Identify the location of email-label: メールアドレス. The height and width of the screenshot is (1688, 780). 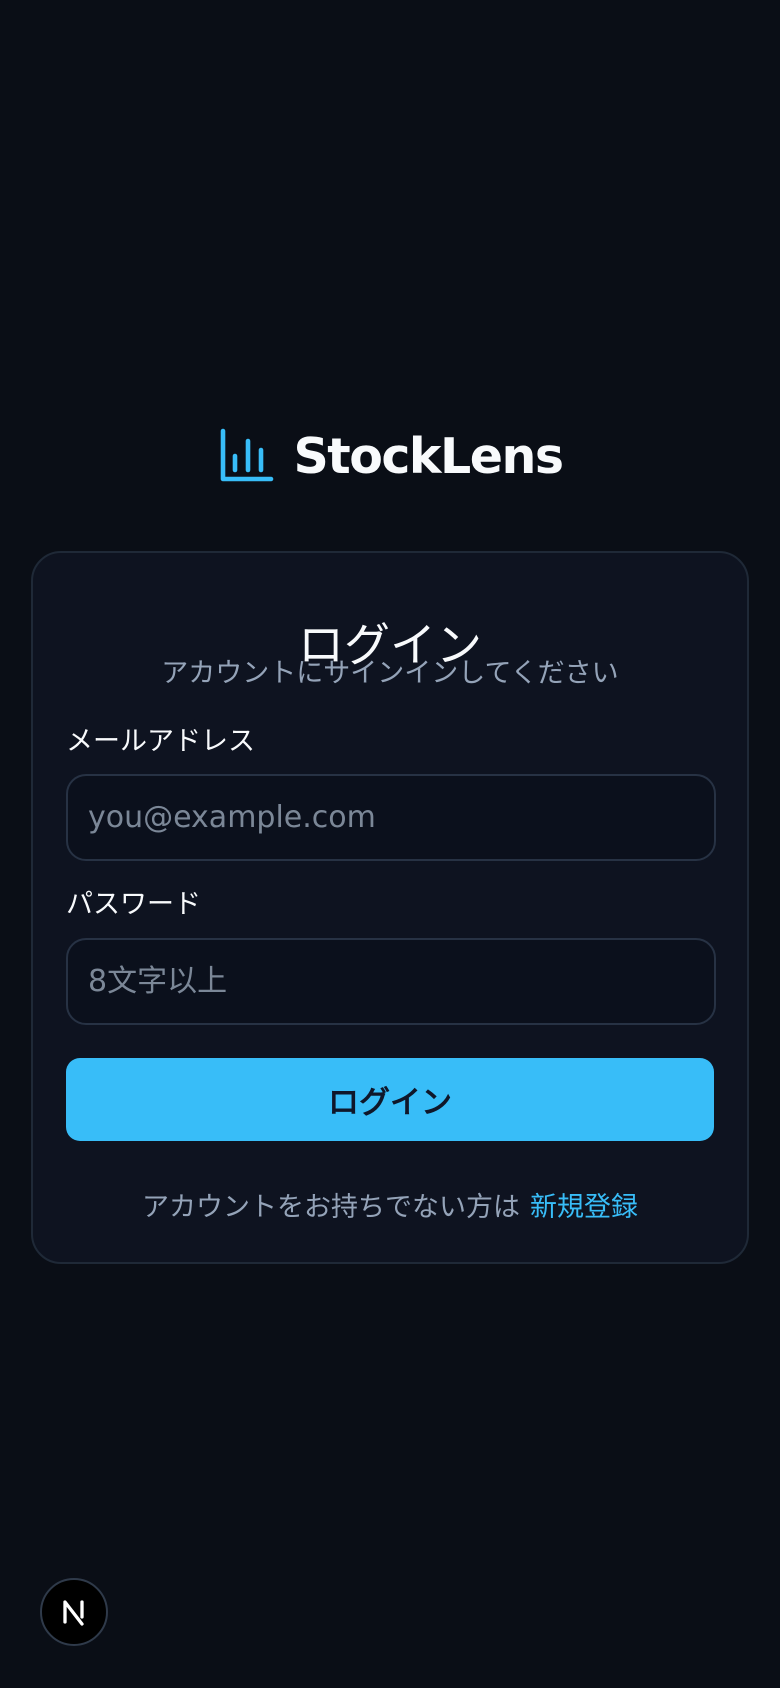
(160, 741).